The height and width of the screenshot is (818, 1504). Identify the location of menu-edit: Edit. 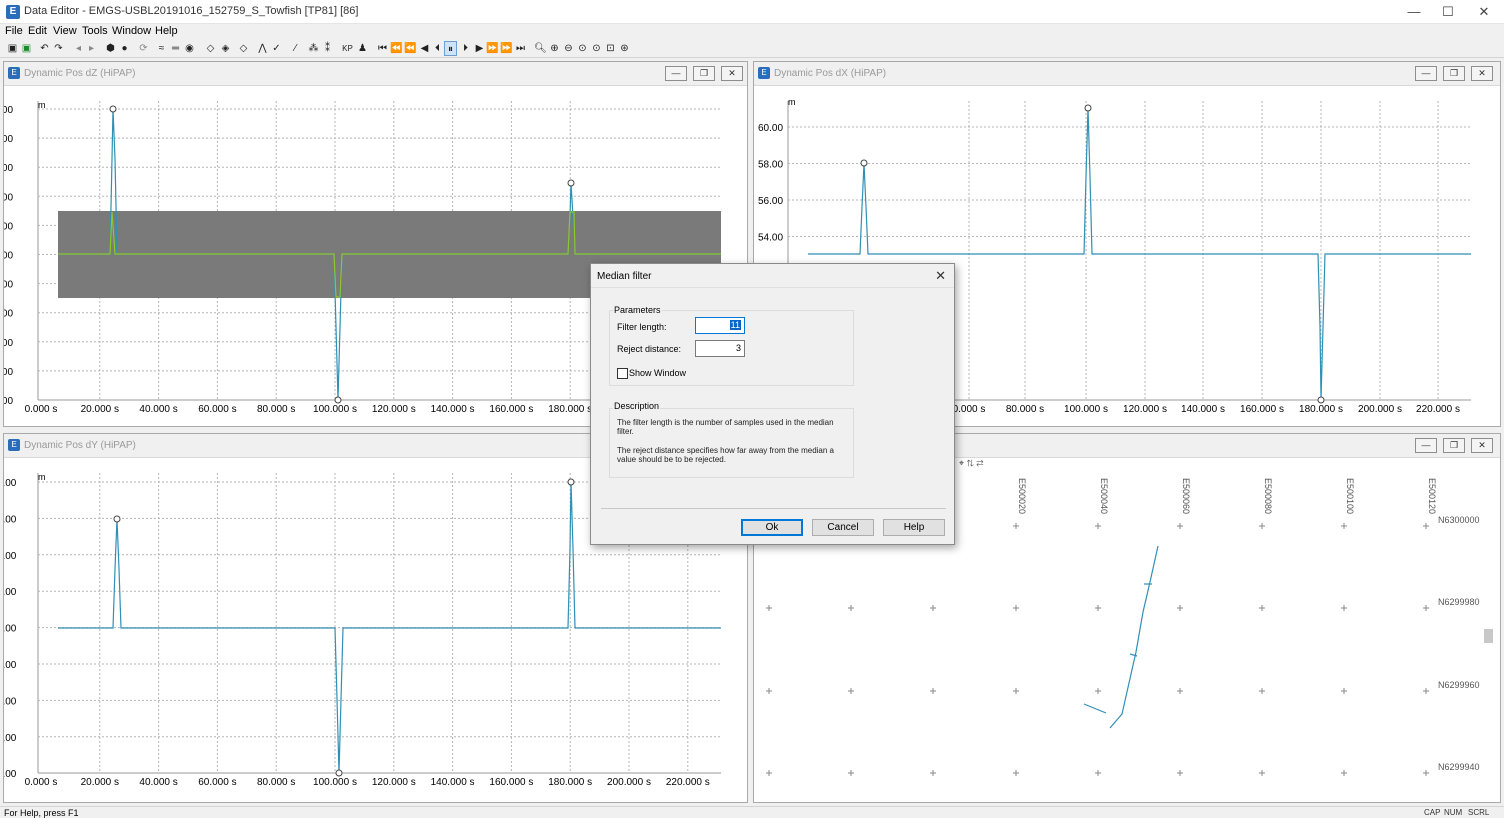
(37, 31).